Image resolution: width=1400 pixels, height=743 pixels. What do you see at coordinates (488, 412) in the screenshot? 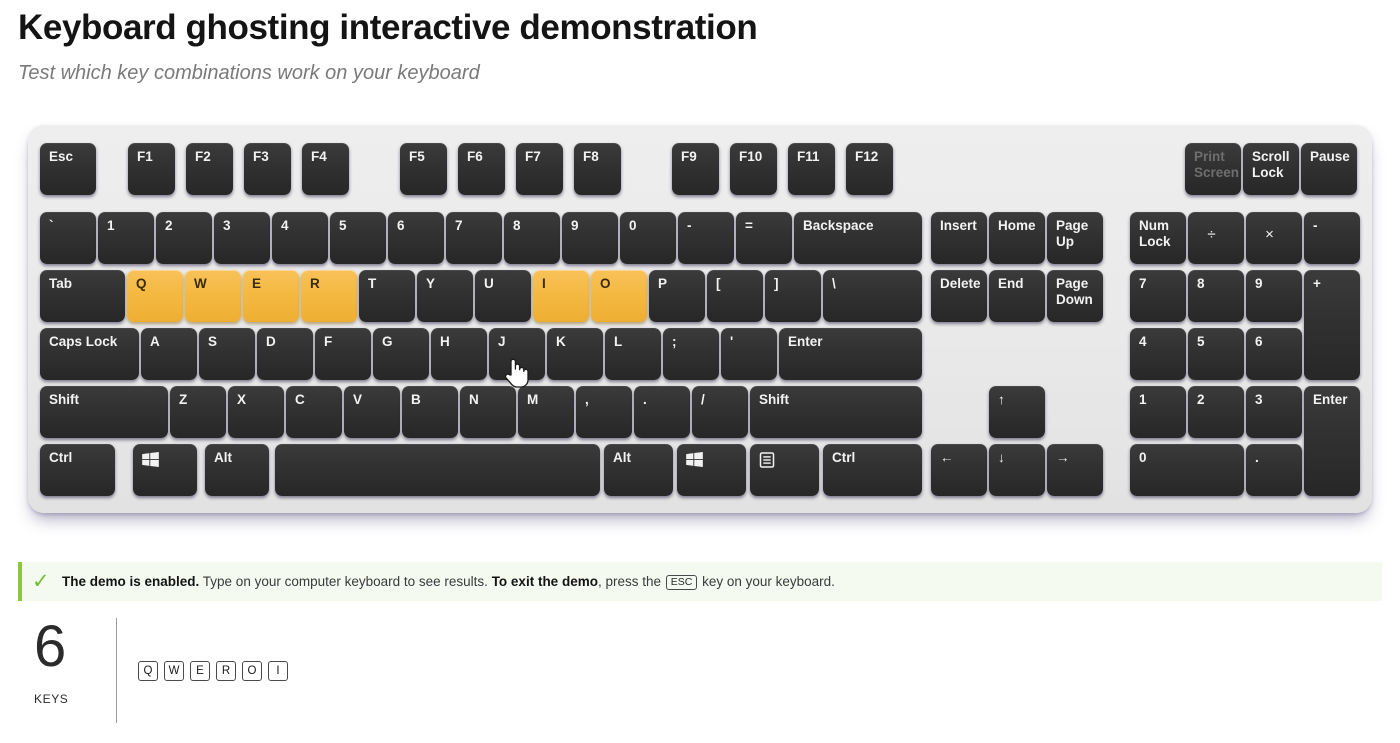
I see `key-n: N` at bounding box center [488, 412].